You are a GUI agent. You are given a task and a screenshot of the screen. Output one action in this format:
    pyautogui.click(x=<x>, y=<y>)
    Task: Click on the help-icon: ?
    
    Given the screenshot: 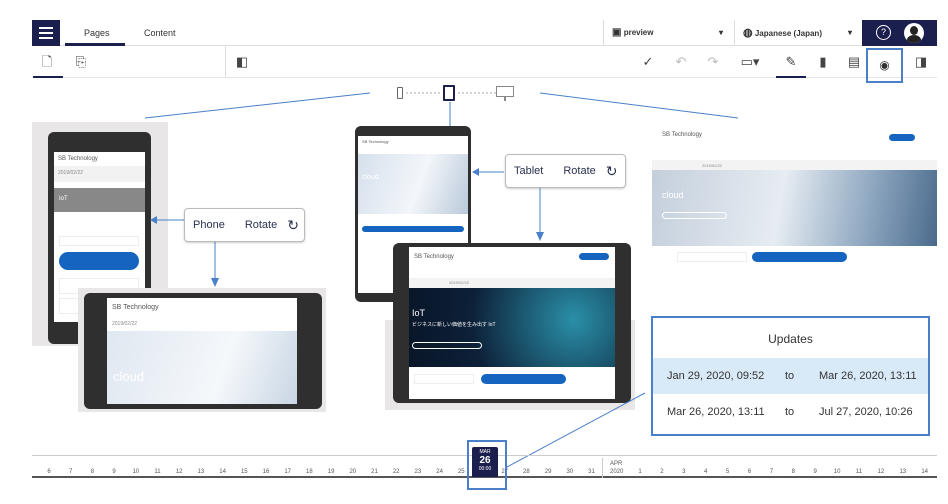 What is the action you would take?
    pyautogui.click(x=883, y=32)
    